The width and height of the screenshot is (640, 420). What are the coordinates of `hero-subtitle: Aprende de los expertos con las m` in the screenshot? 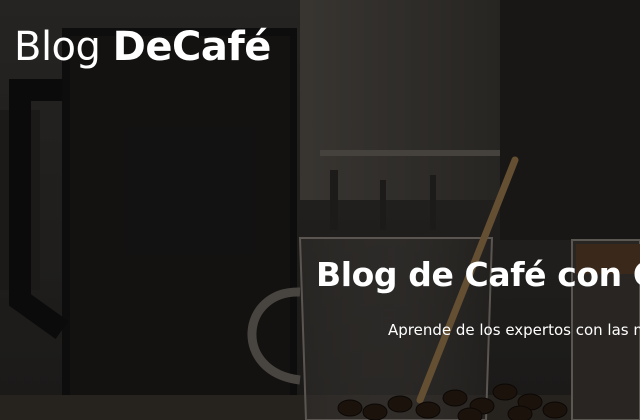 It's located at (514, 330).